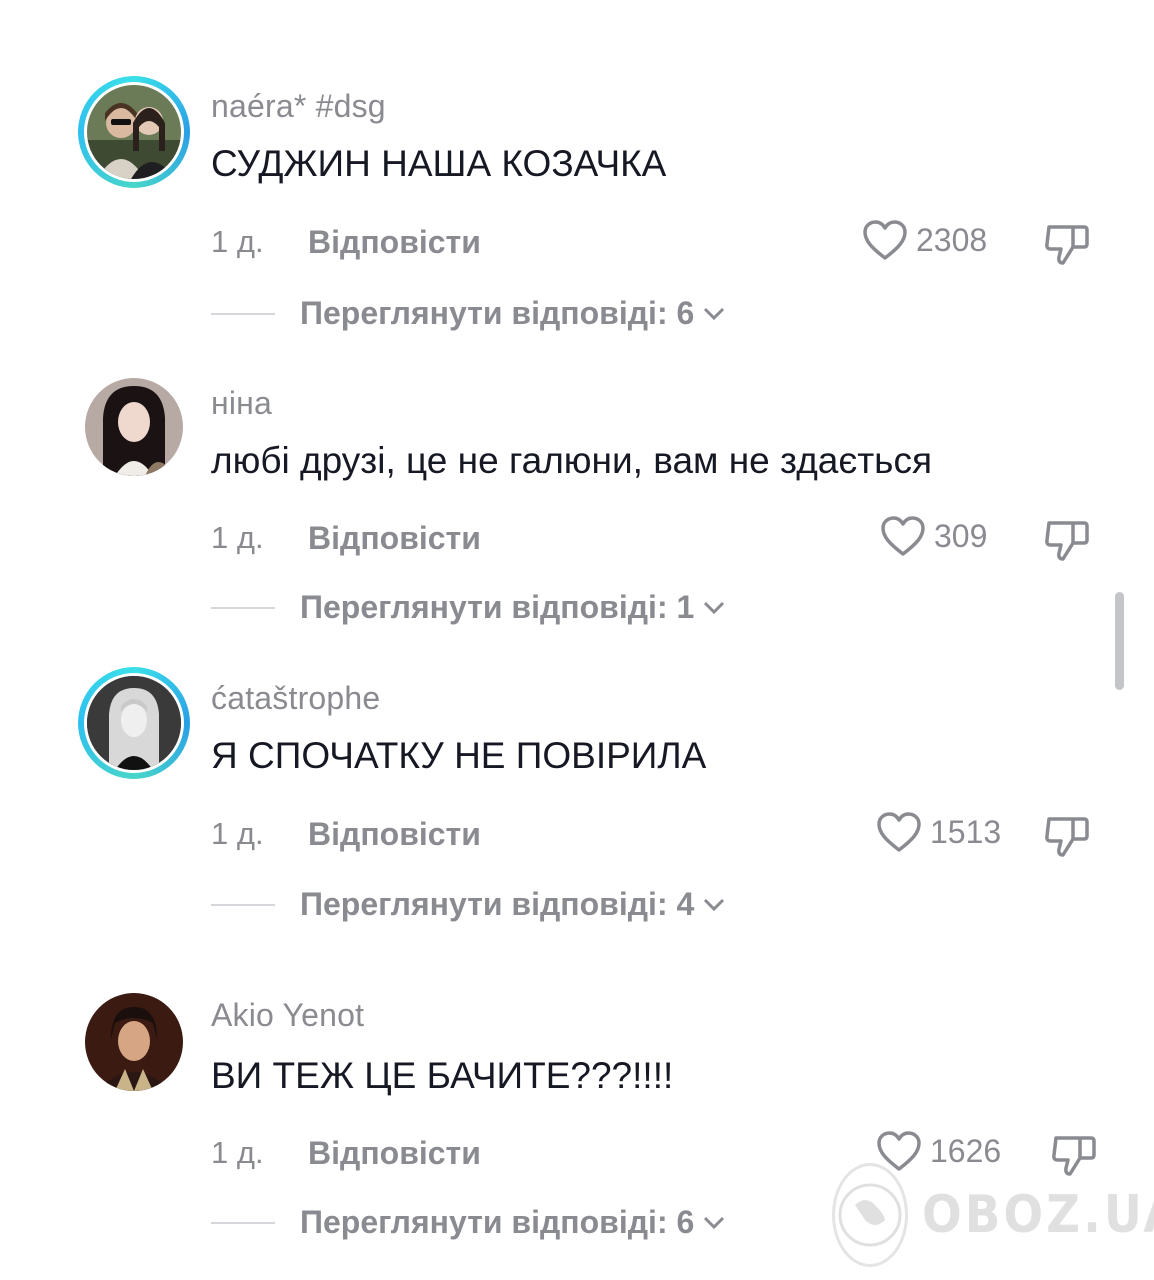  What do you see at coordinates (497, 607) in the screenshot?
I see `view-replies-label: Переглянути відповіді: 1` at bounding box center [497, 607].